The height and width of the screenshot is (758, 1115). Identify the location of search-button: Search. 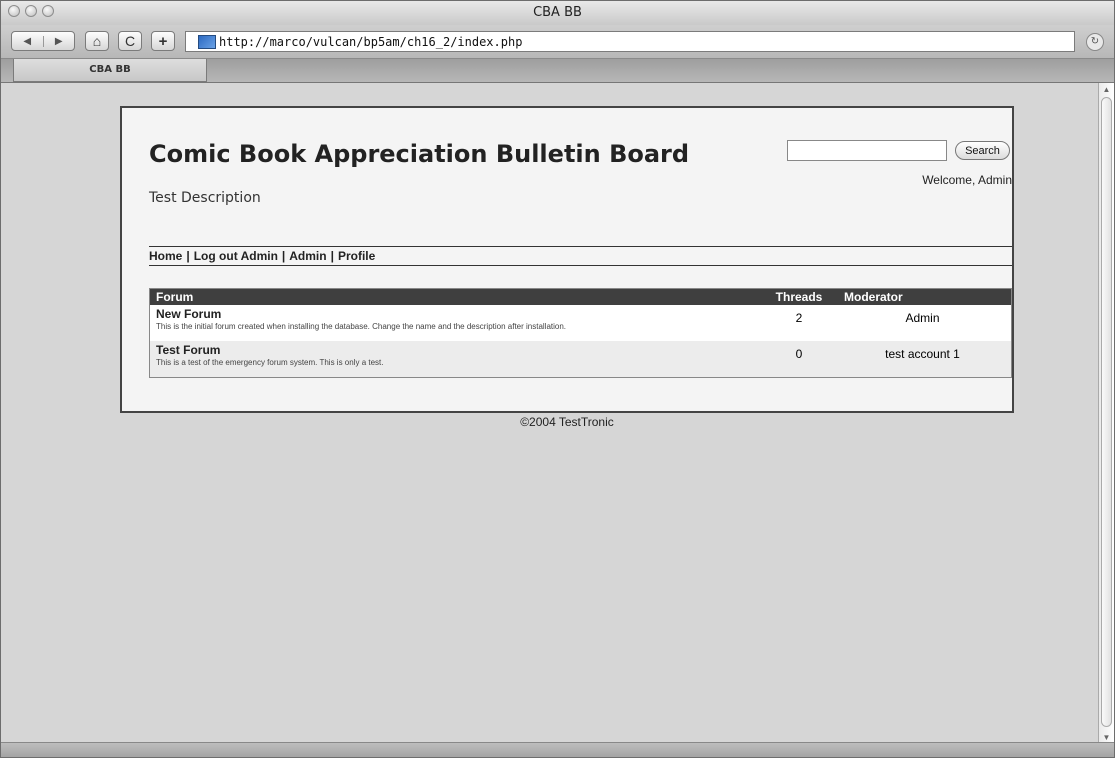
(982, 150).